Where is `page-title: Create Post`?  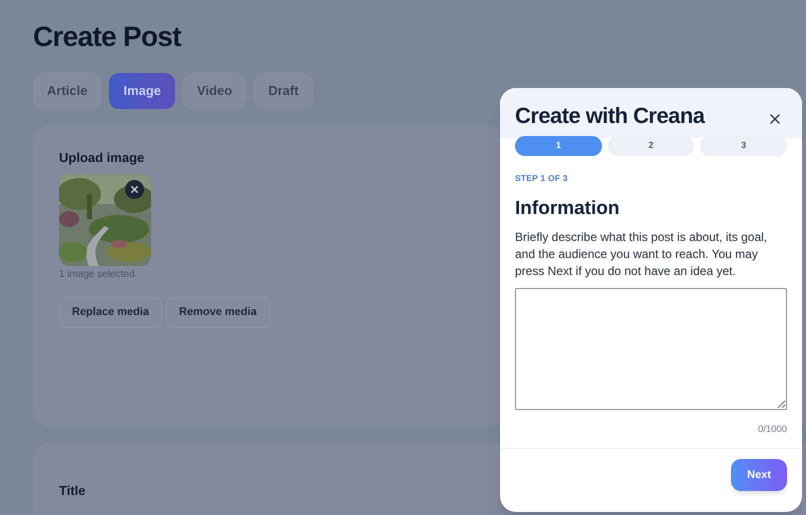
page-title: Create Post is located at coordinates (107, 37).